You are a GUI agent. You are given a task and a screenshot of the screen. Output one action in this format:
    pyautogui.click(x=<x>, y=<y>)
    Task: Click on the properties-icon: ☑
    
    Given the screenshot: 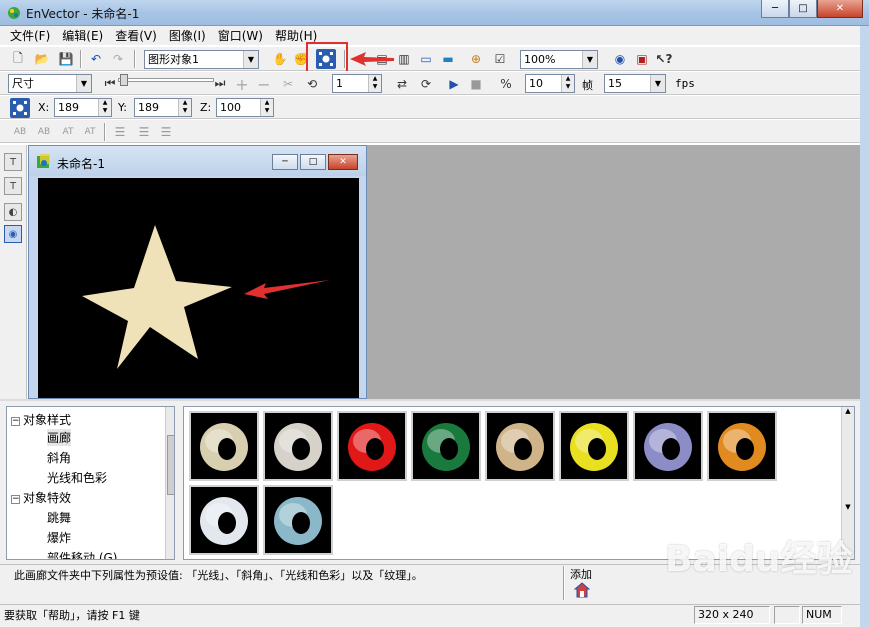 What is the action you would take?
    pyautogui.click(x=500, y=59)
    